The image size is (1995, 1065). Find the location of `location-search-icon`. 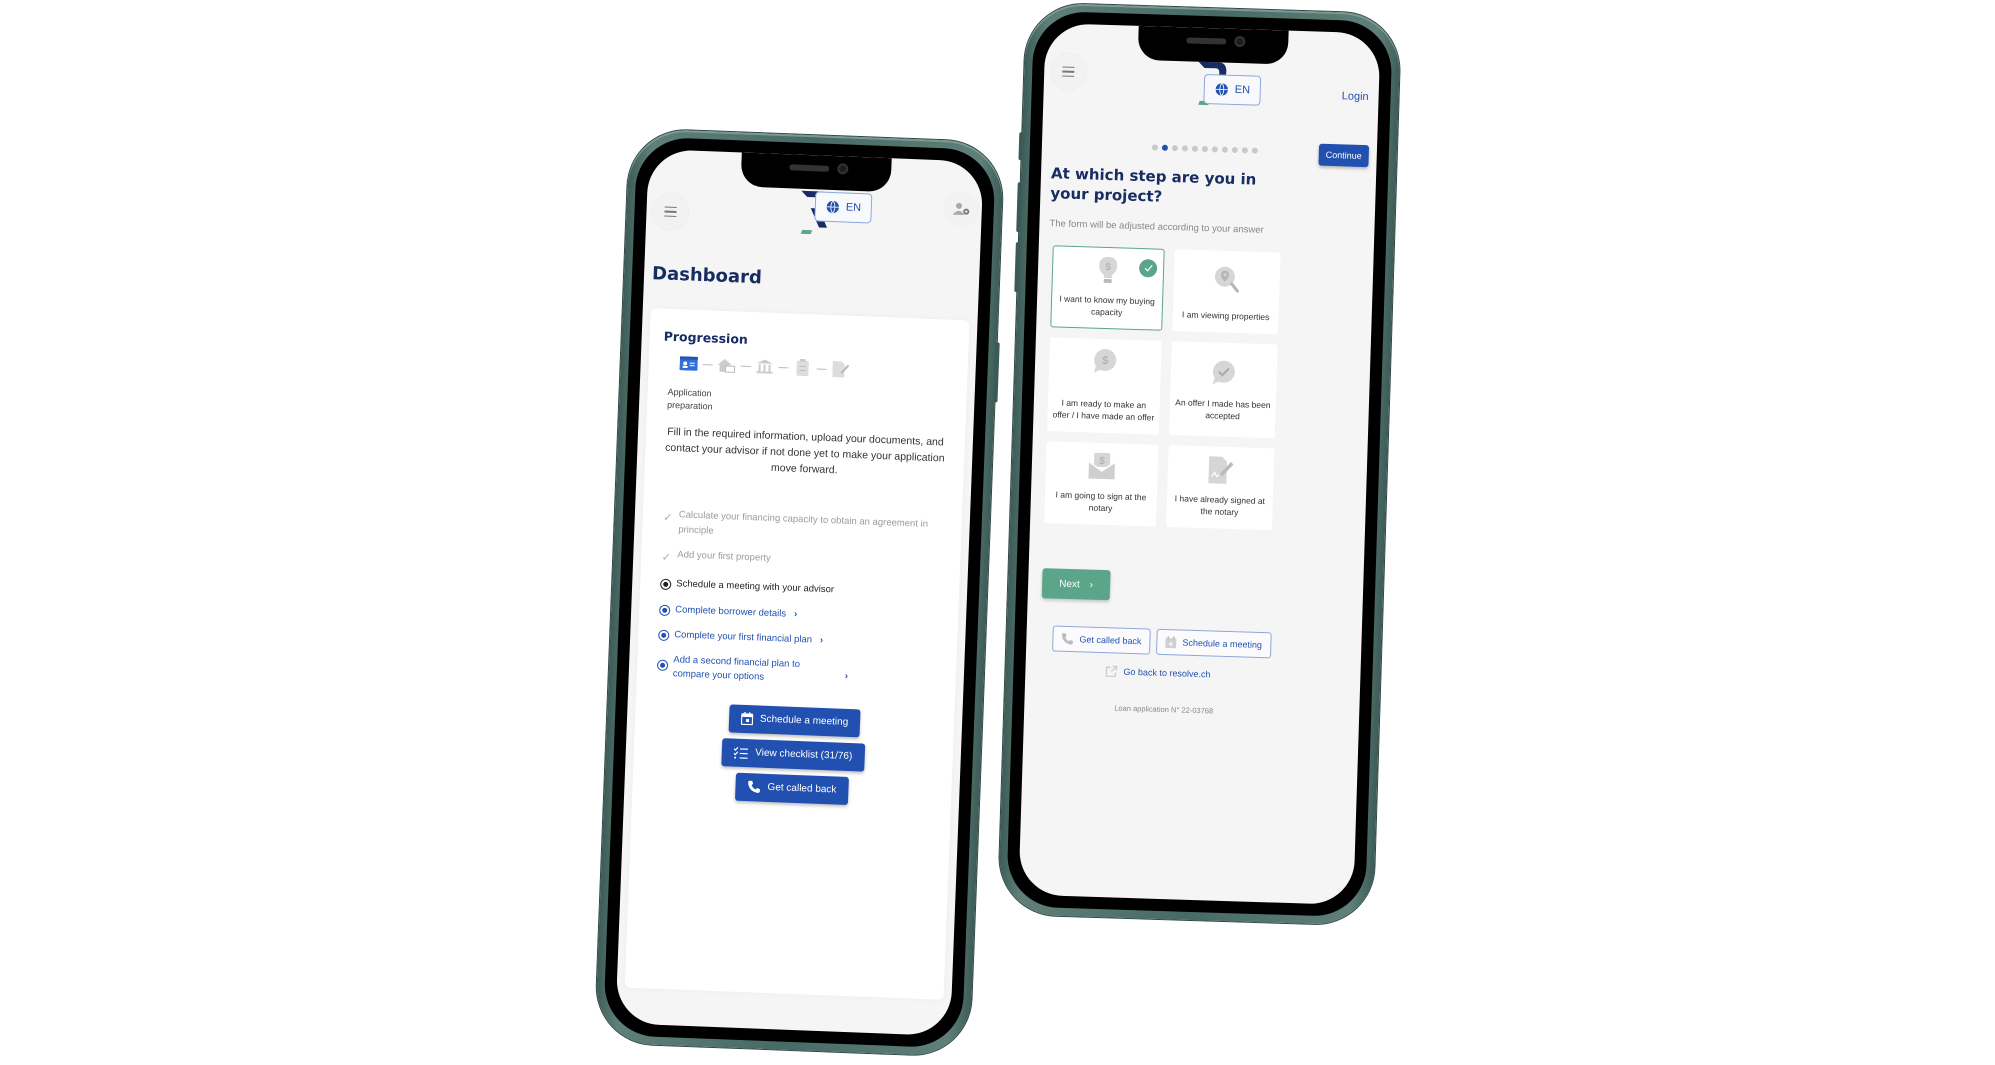

location-search-icon is located at coordinates (1226, 279).